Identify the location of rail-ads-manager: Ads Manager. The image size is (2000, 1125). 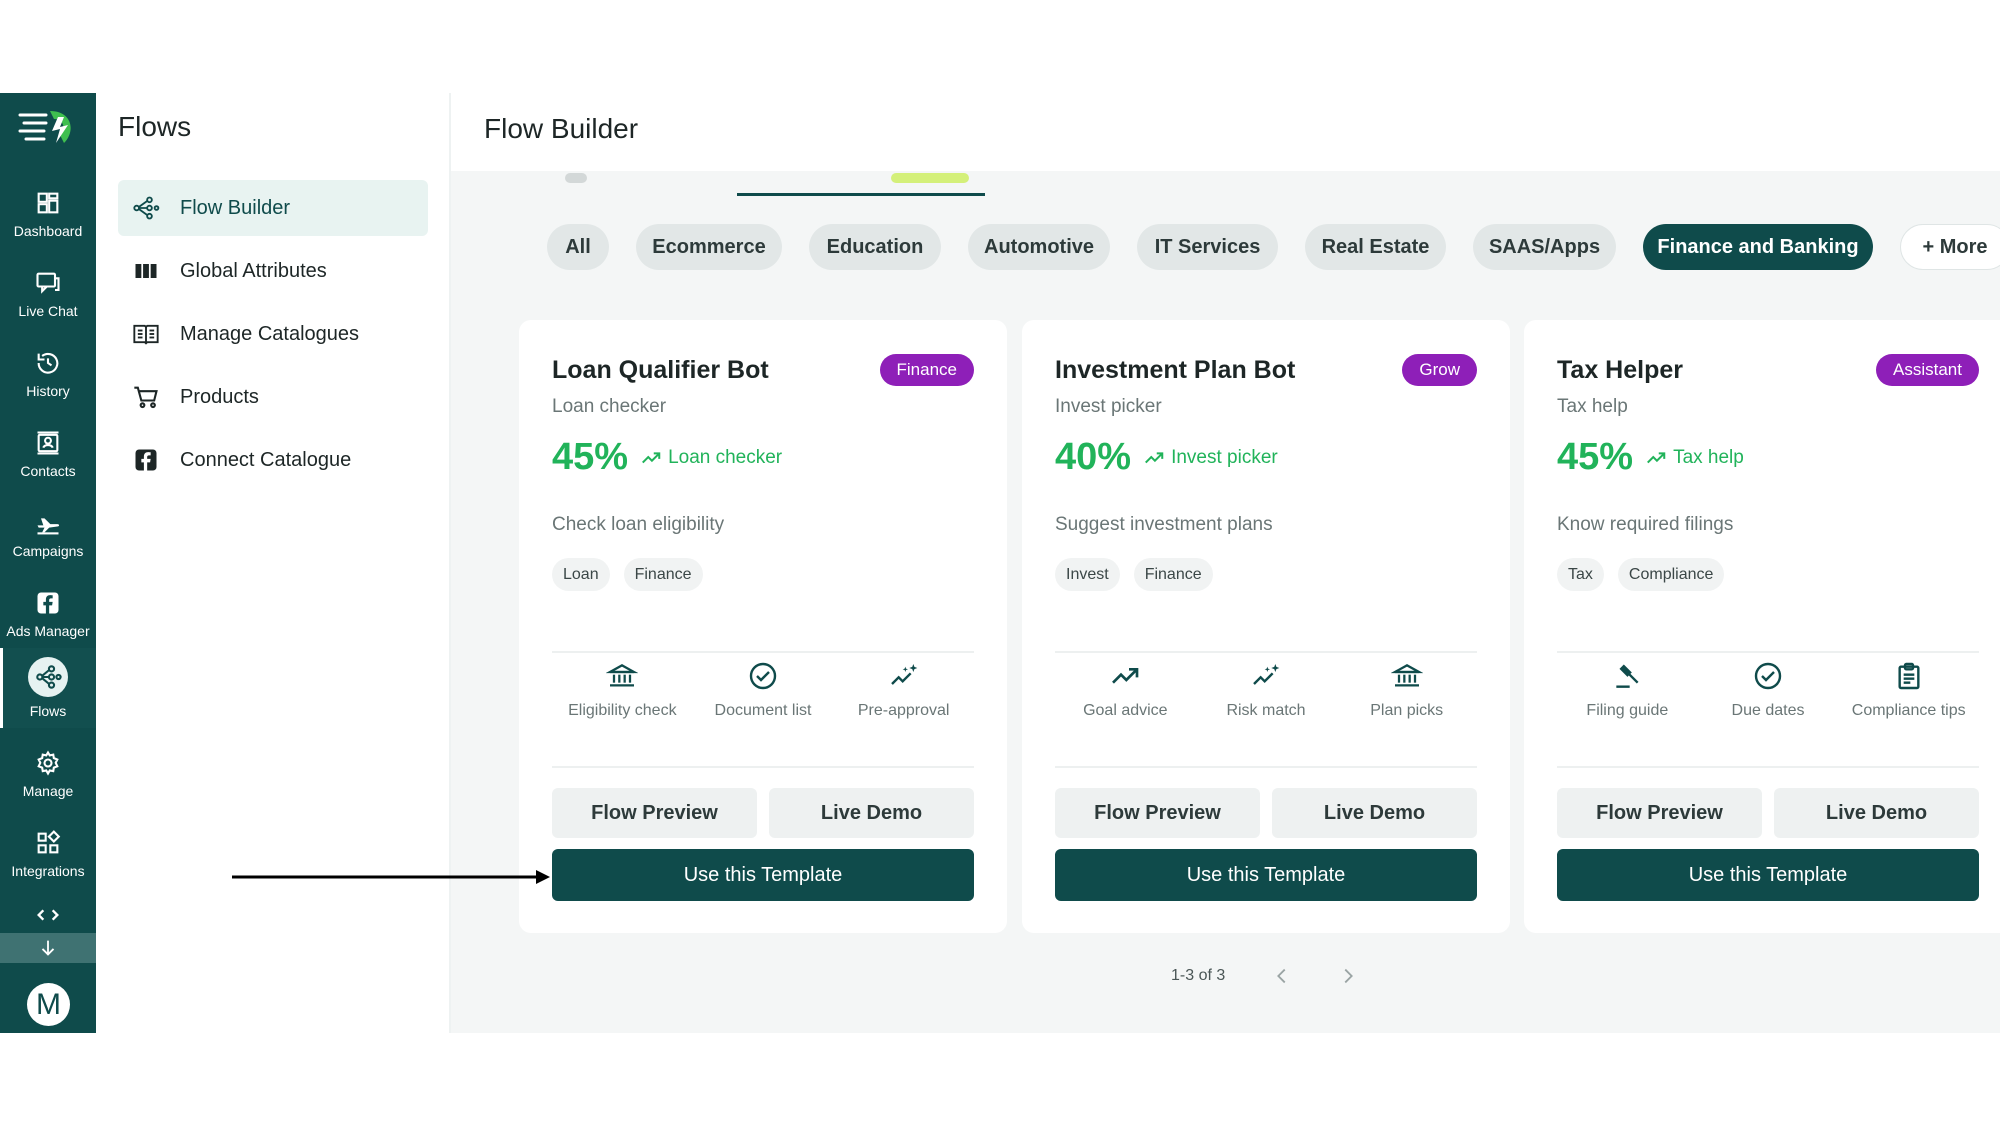
(48, 614).